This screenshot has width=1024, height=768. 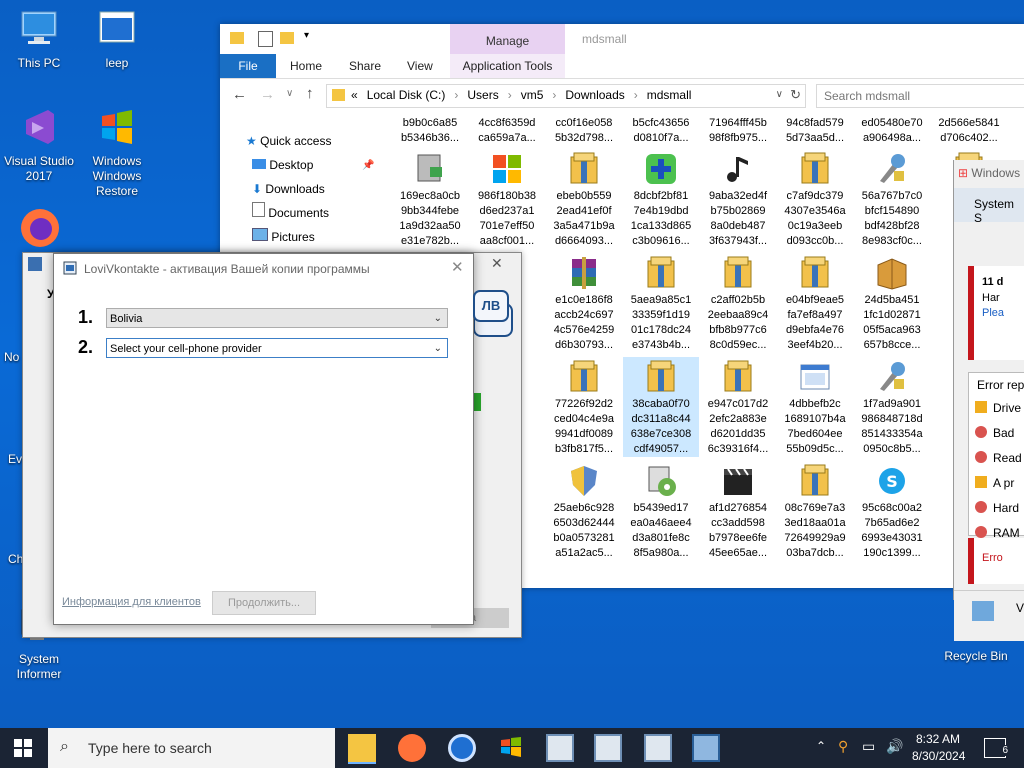 I want to click on file-name-line: 8a0deb487, so click(x=738, y=226).